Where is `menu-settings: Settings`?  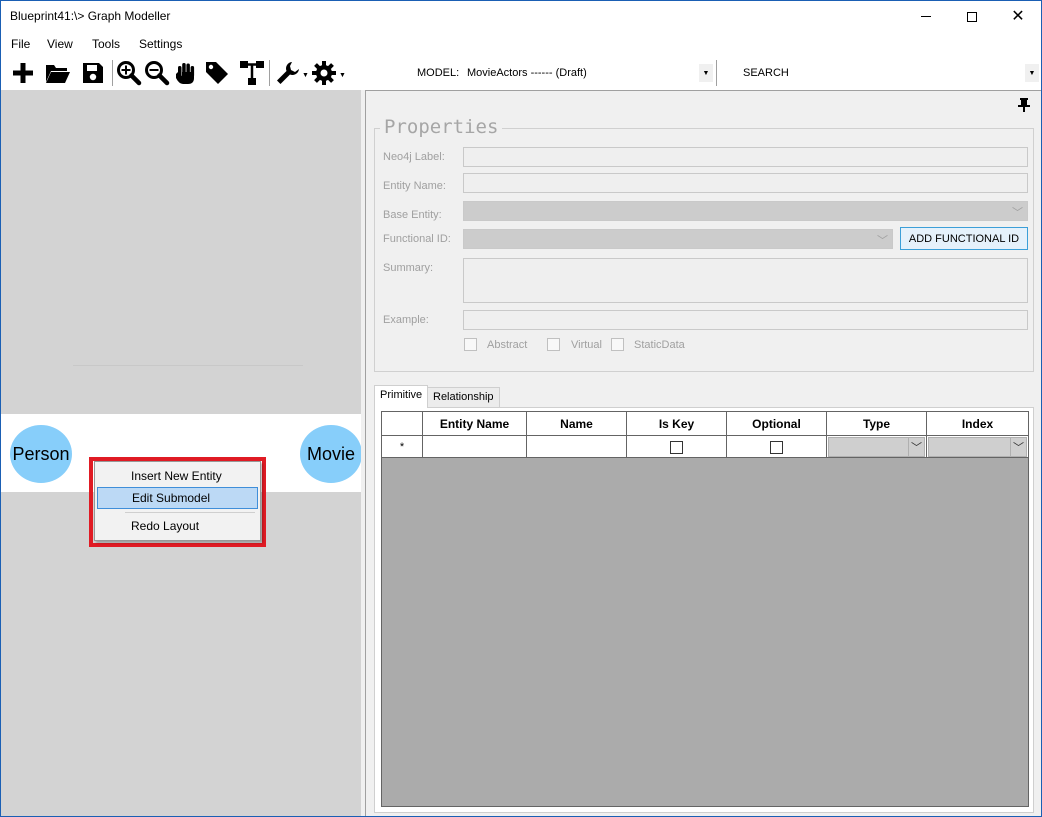 menu-settings: Settings is located at coordinates (160, 44).